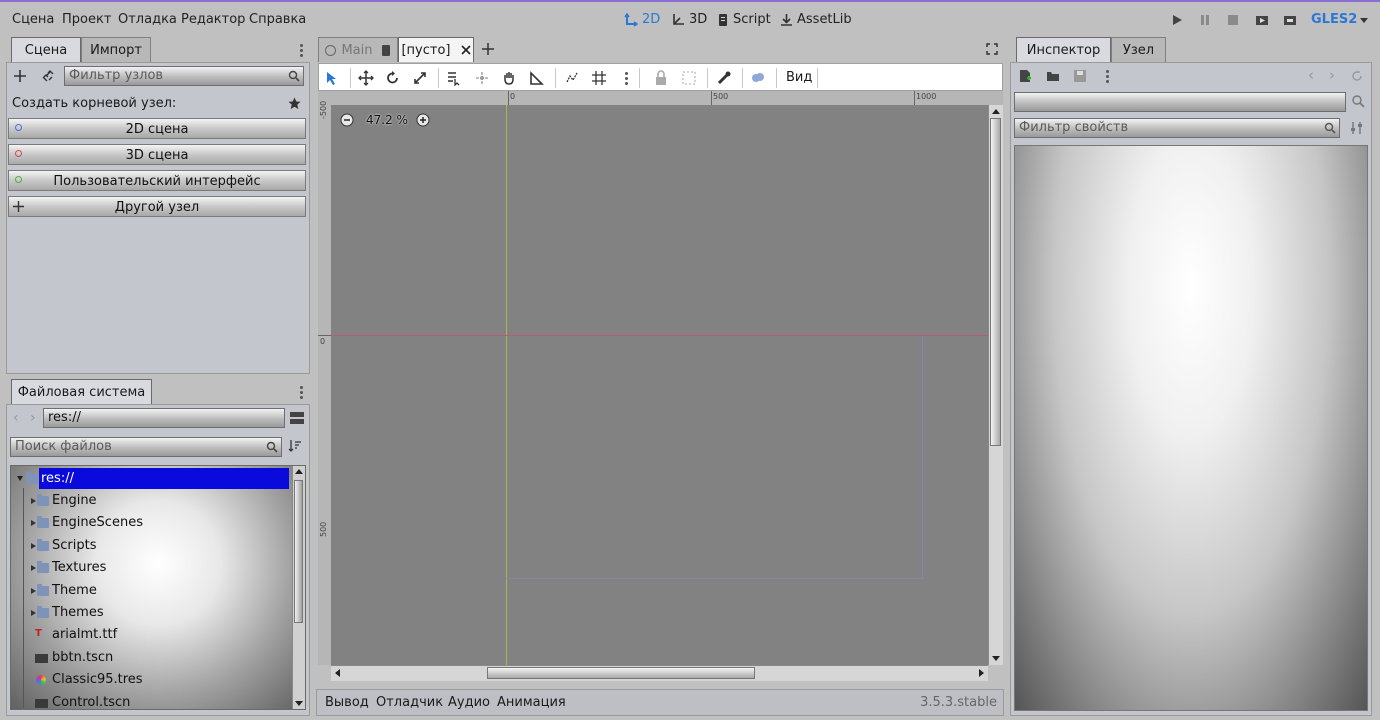 The image size is (1380, 720). Describe the element at coordinates (572, 78) in the screenshot. I see `smart-snap-icon` at that location.